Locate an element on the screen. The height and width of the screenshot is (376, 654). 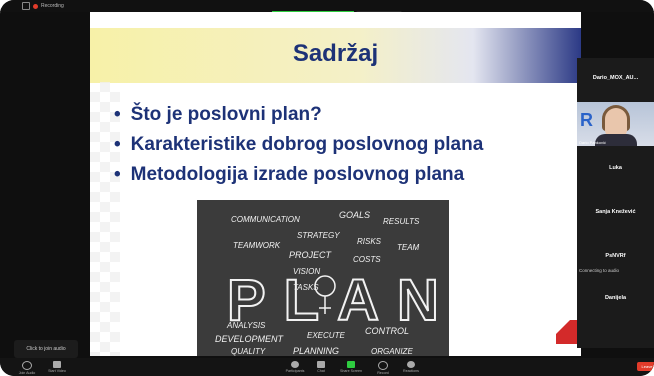
plan-word: COSTS is located at coordinates (367, 259).